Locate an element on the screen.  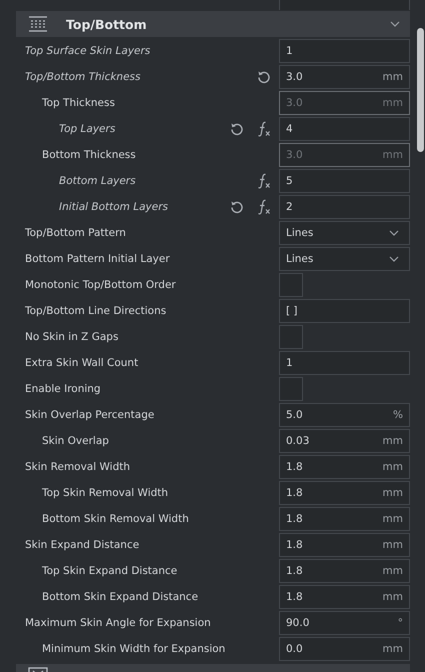
setting-label: Bottom Pattern Initial Layer is located at coordinates (97, 259).